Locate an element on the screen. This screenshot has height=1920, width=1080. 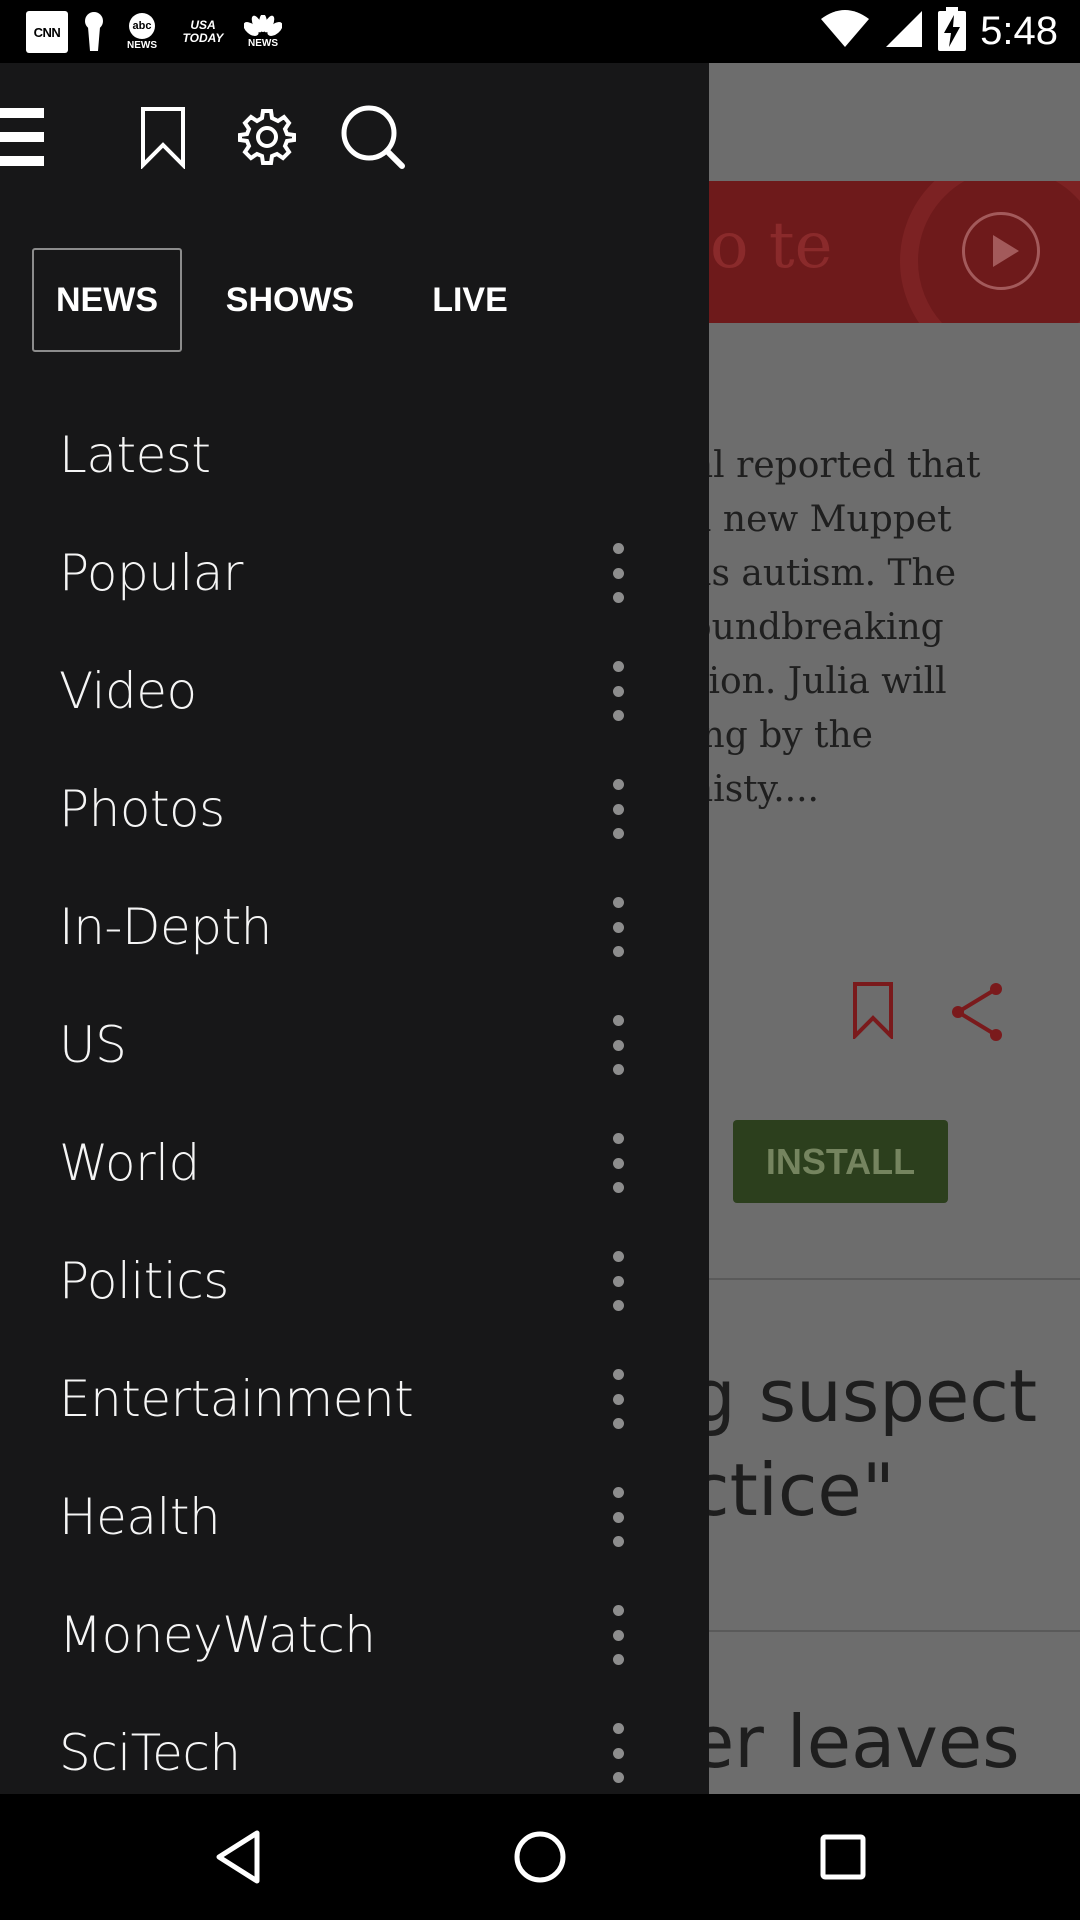
menu-item-photos: Photos is located at coordinates (354, 809).